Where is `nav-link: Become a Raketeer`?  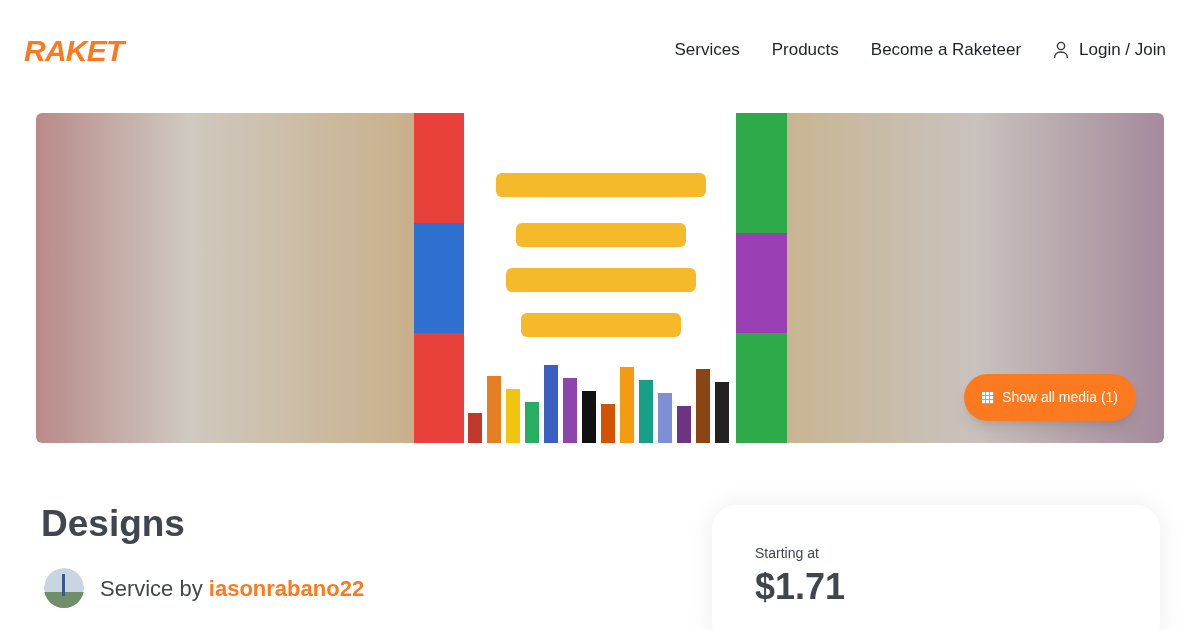
nav-link: Become a Raketeer is located at coordinates (946, 50).